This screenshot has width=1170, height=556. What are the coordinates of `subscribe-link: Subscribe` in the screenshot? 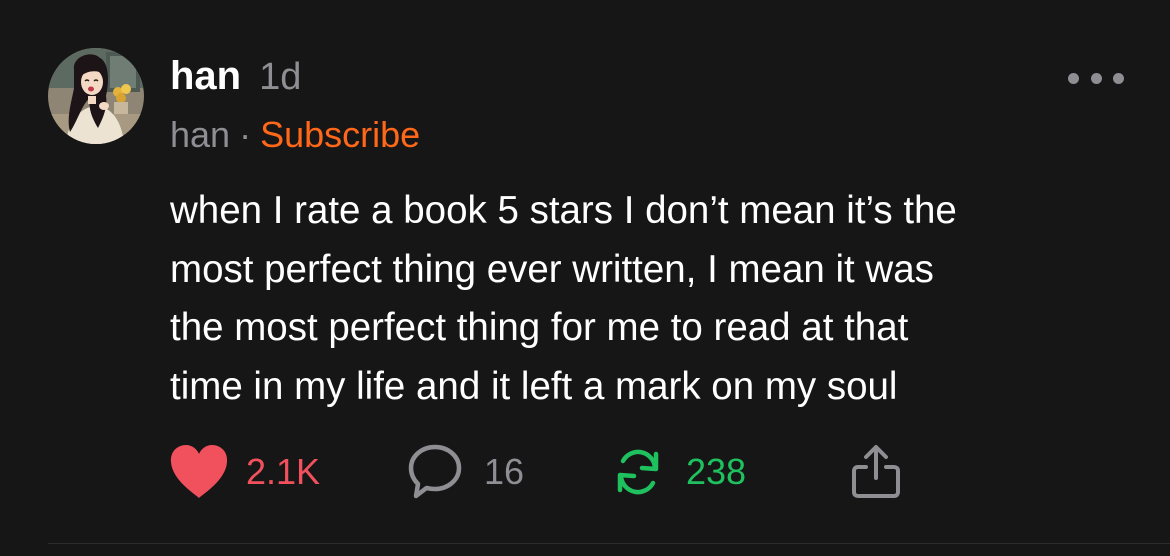 It's located at (340, 135).